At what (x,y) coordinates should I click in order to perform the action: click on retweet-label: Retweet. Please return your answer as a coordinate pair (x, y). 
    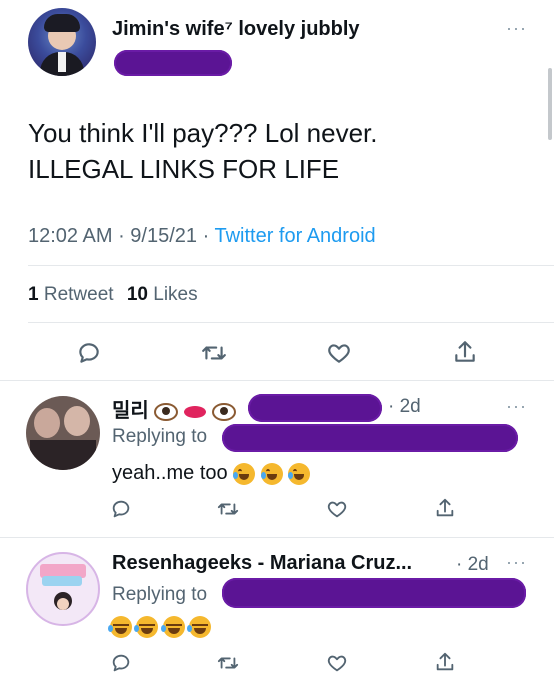
    Looking at the image, I should click on (78, 294).